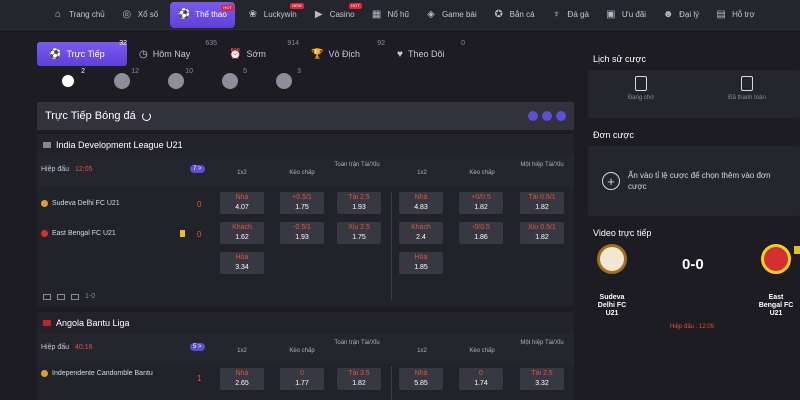 Image resolution: width=800 pixels, height=400 pixels. I want to click on col-ou-half: Một hiệp Tài/Xỉu, so click(542, 343).